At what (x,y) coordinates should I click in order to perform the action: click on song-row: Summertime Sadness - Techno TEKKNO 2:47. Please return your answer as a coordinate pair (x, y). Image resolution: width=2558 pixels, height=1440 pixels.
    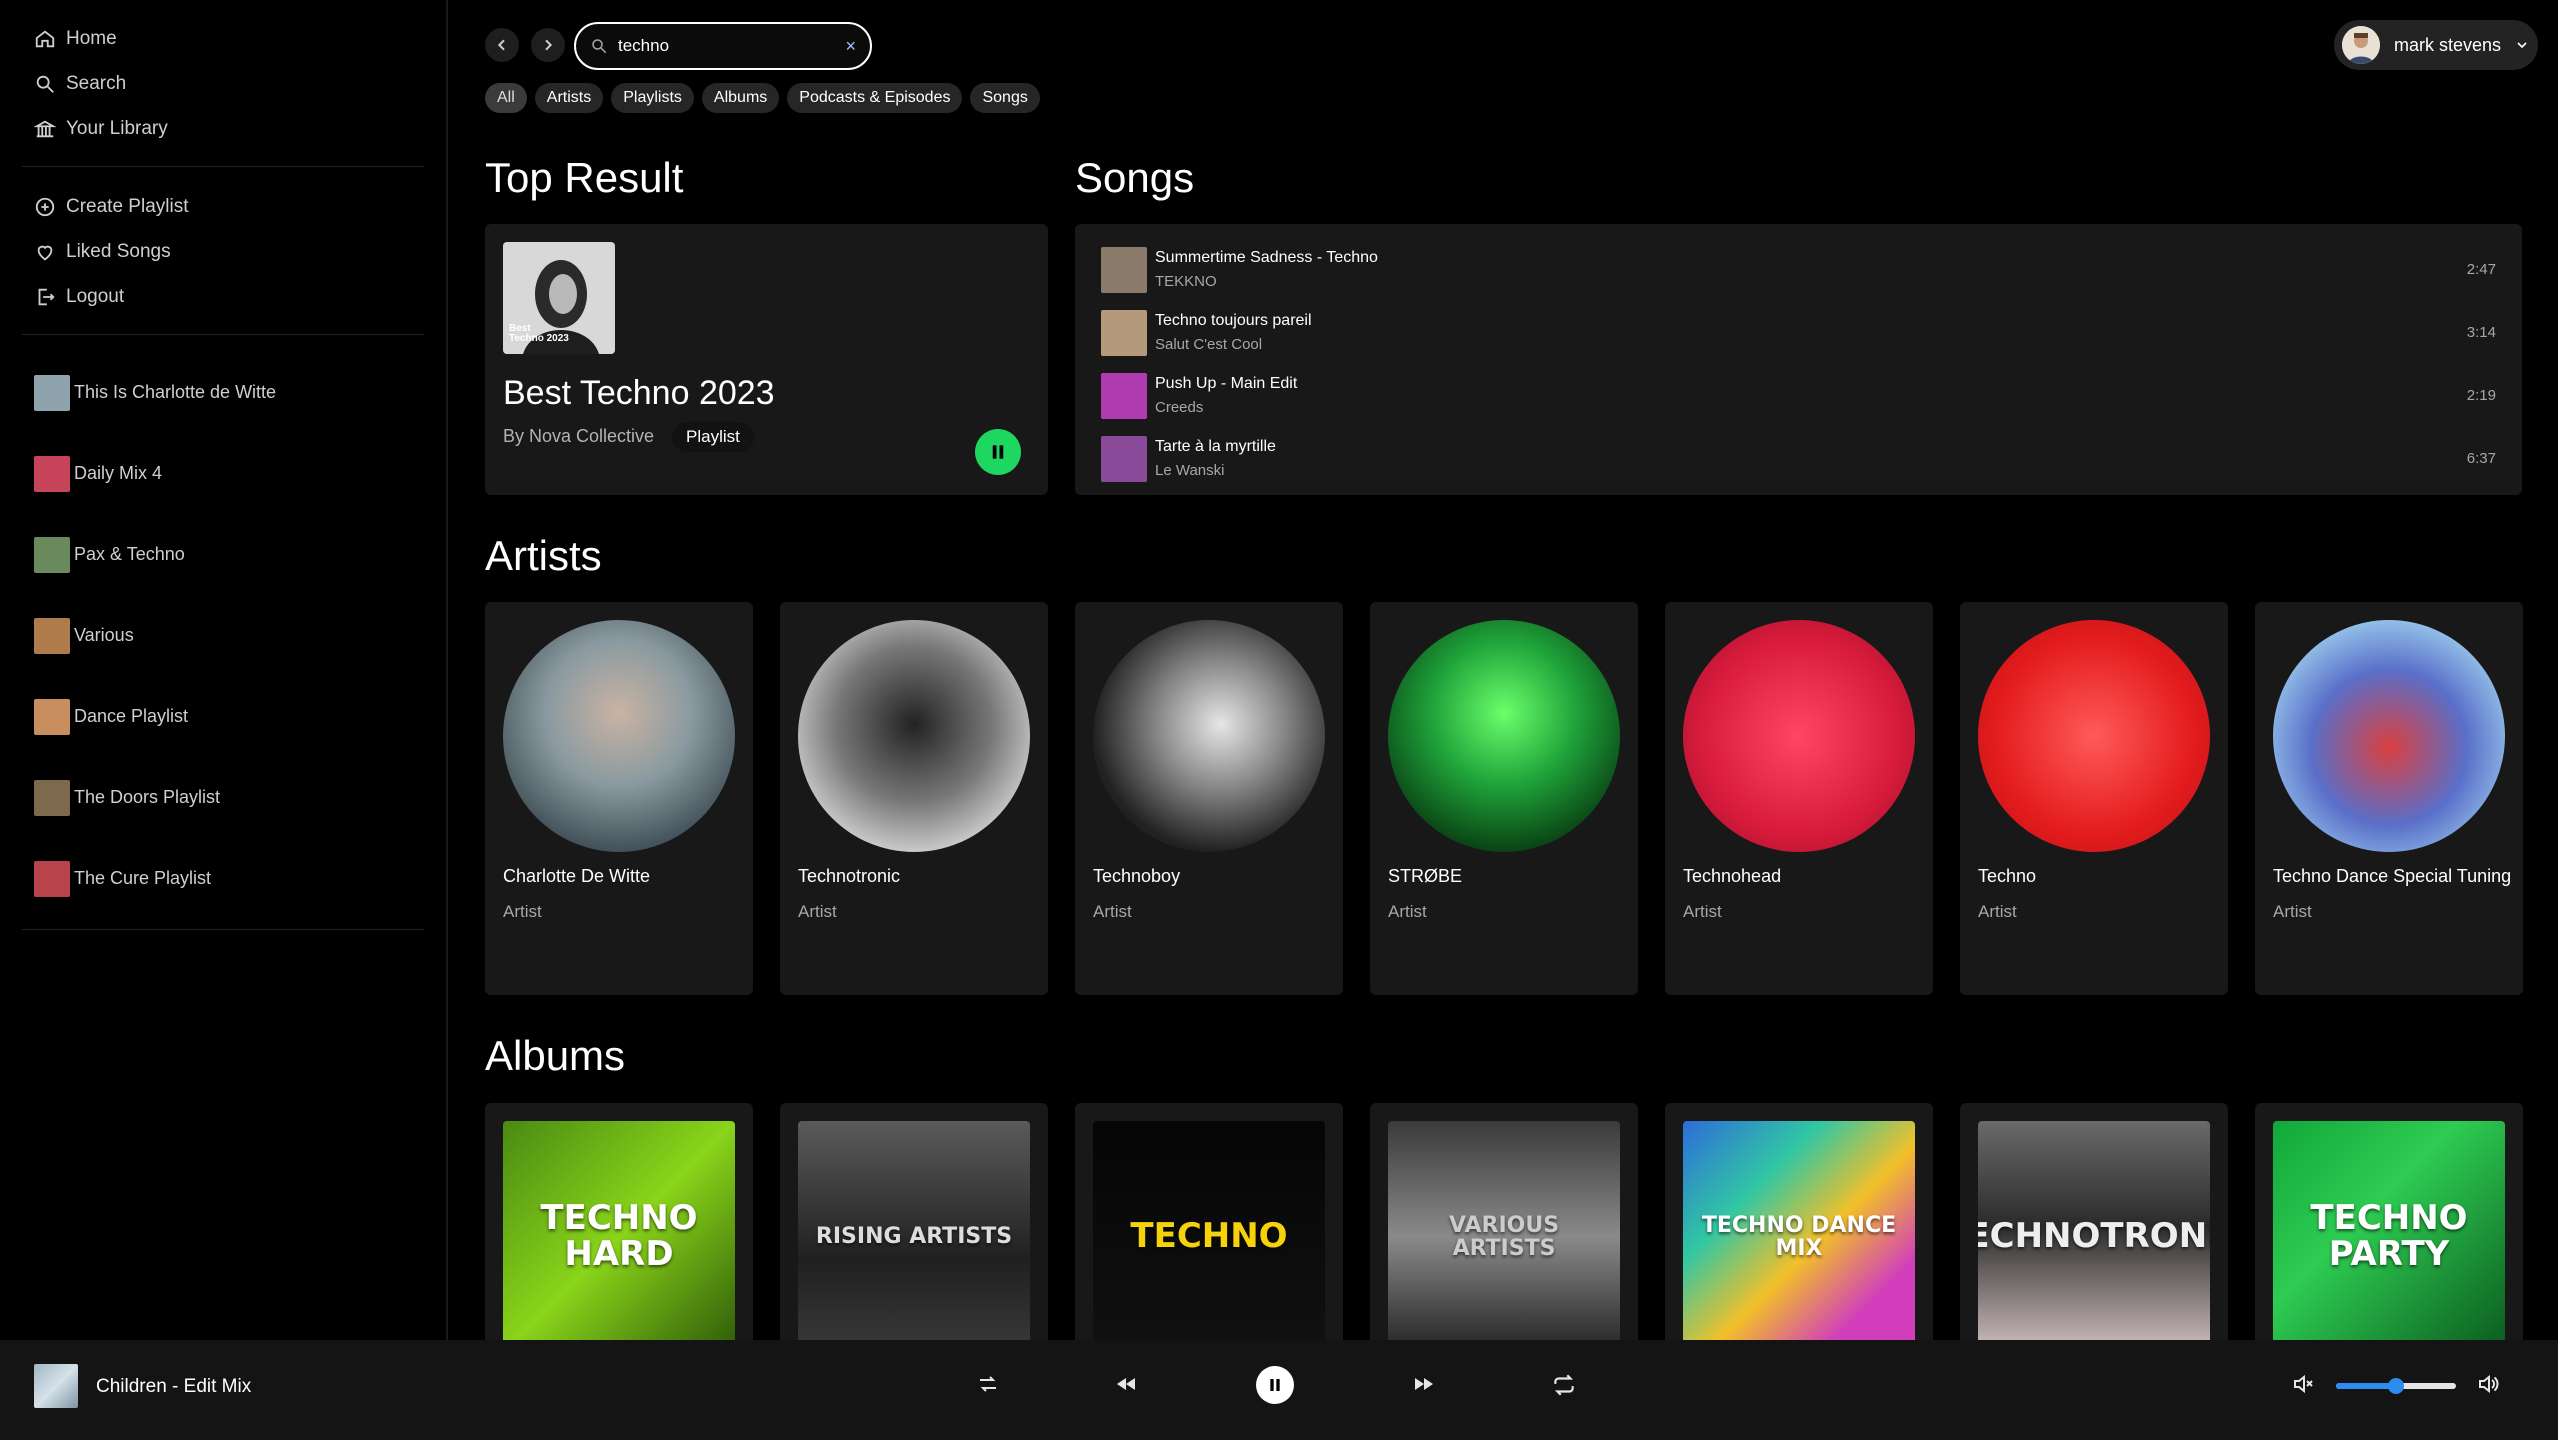
    Looking at the image, I should click on (1798, 269).